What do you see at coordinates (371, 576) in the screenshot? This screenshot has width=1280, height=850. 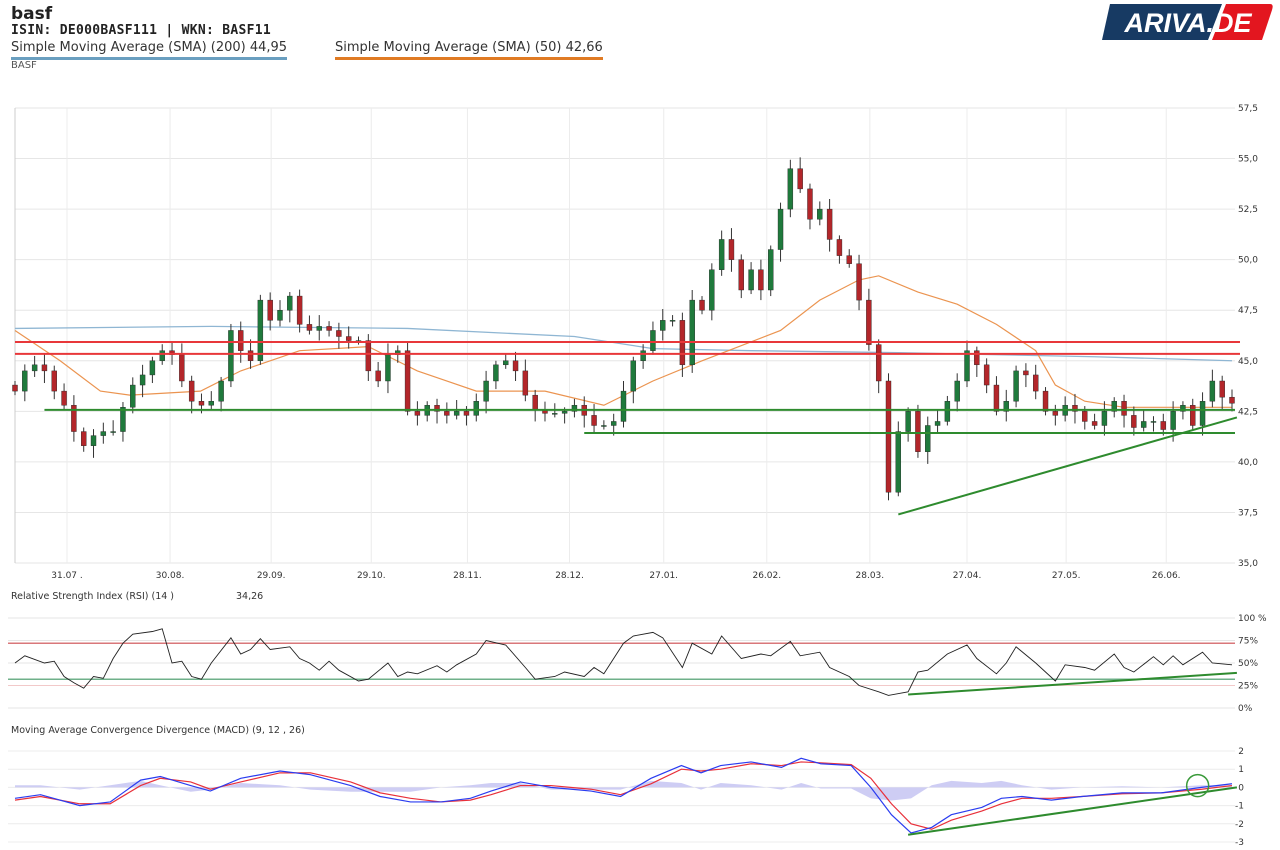 I see `x-tick-label: 29.10.` at bounding box center [371, 576].